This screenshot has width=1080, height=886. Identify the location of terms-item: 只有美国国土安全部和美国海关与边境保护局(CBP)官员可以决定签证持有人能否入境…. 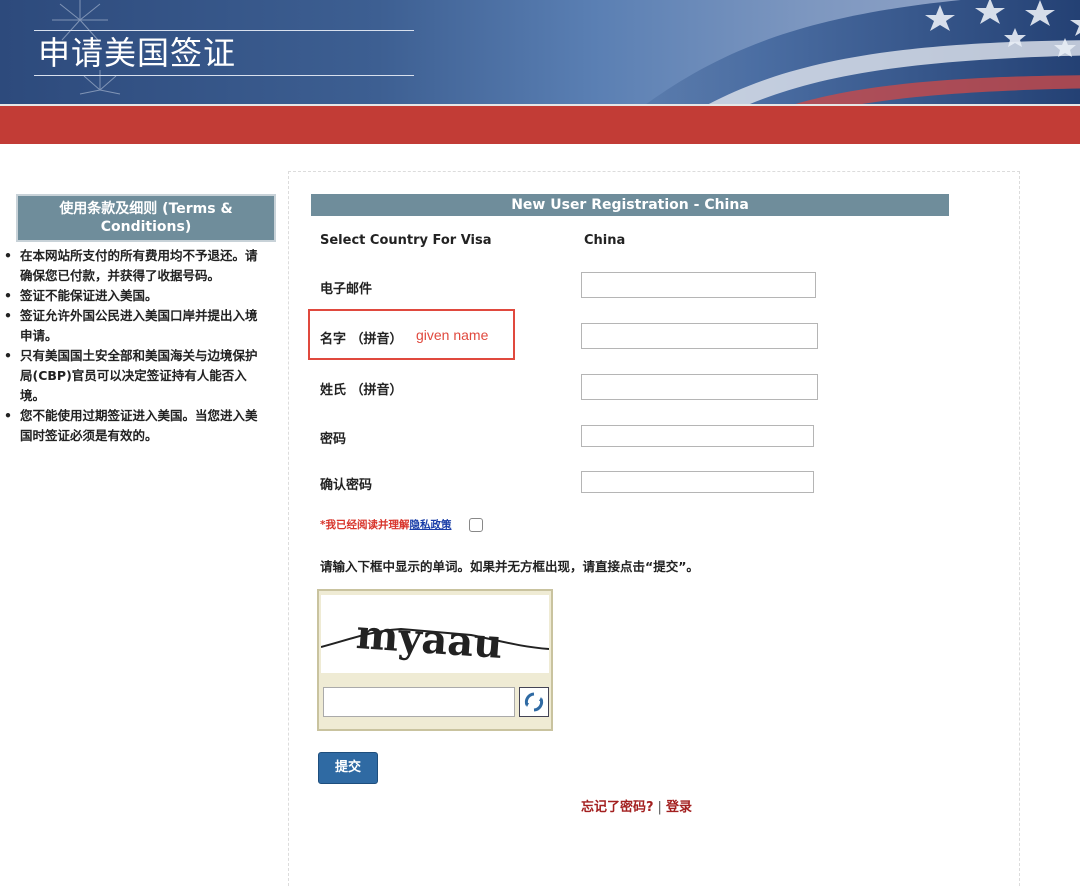
(133, 376).